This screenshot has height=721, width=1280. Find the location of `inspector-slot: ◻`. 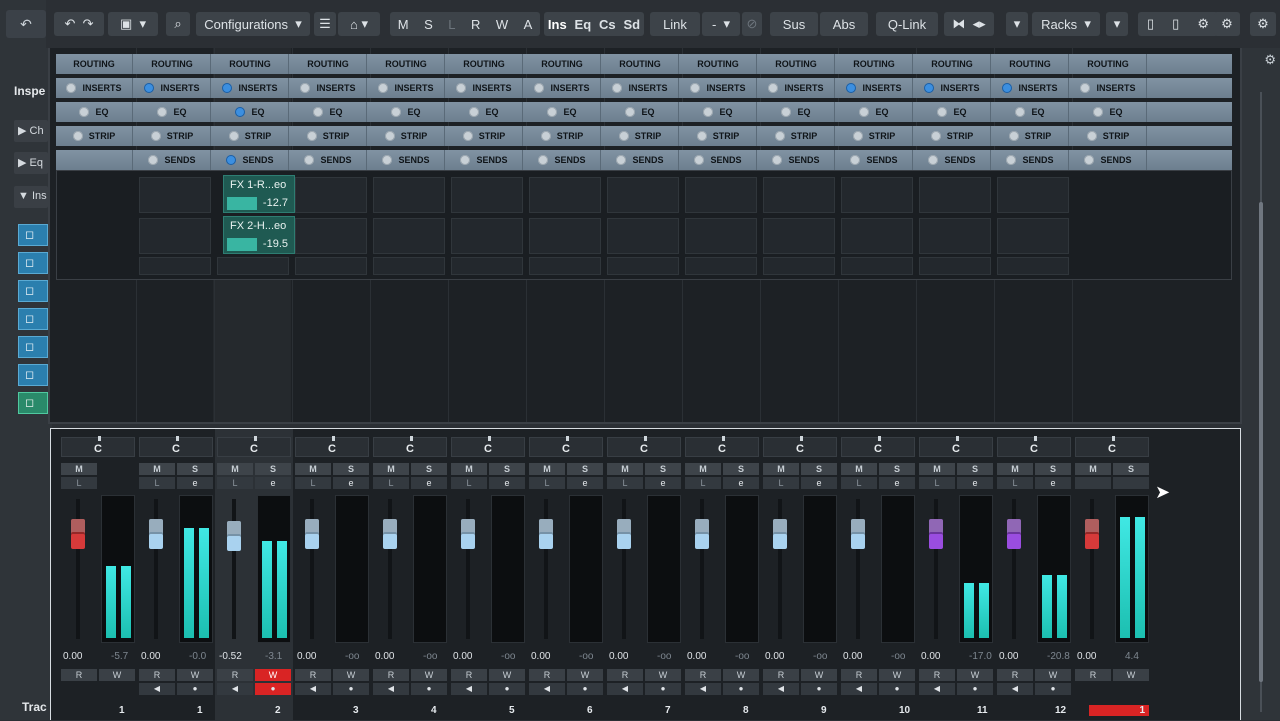

inspector-slot: ◻ is located at coordinates (33, 403).